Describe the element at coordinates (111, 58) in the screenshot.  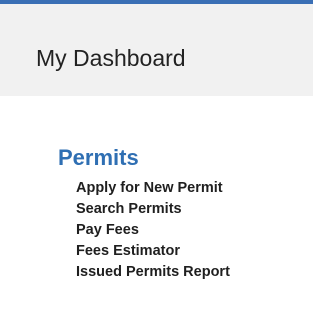
I see `dashboard-title: My Dashboard` at that location.